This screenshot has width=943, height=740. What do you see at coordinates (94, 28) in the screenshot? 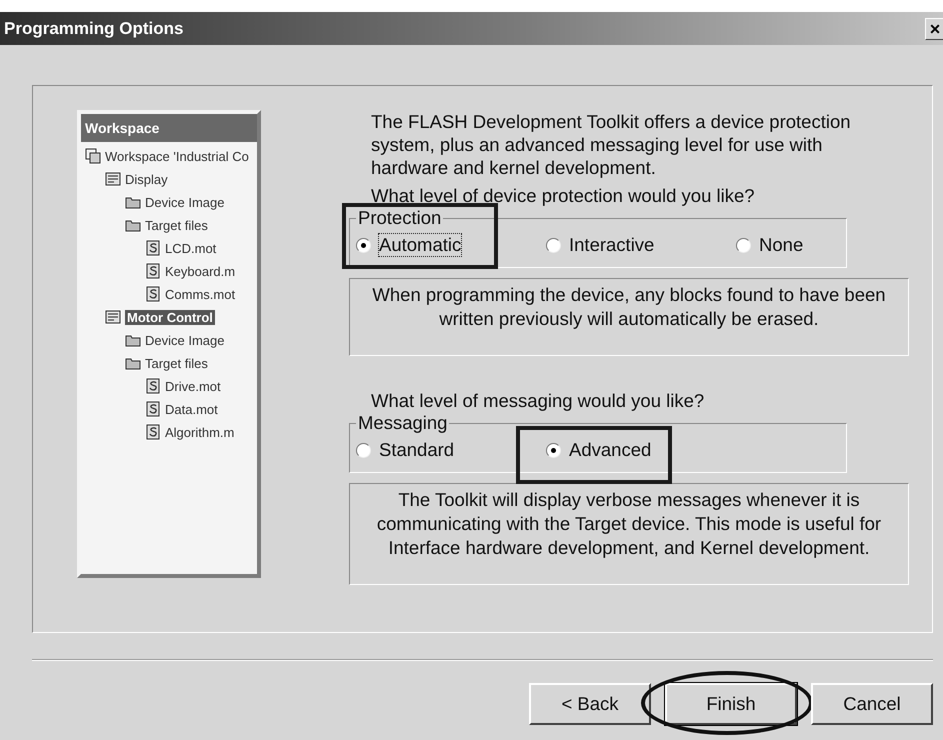
I see `window-title: Programming Options` at bounding box center [94, 28].